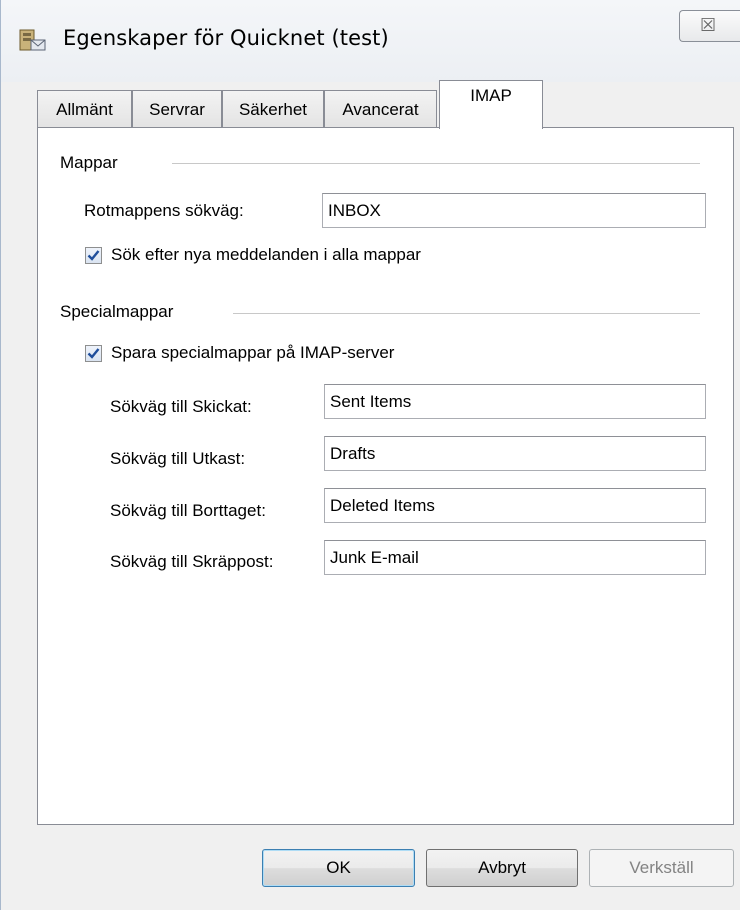 This screenshot has height=910, width=740. What do you see at coordinates (491, 104) in the screenshot?
I see `tab-imap: IMAP` at bounding box center [491, 104].